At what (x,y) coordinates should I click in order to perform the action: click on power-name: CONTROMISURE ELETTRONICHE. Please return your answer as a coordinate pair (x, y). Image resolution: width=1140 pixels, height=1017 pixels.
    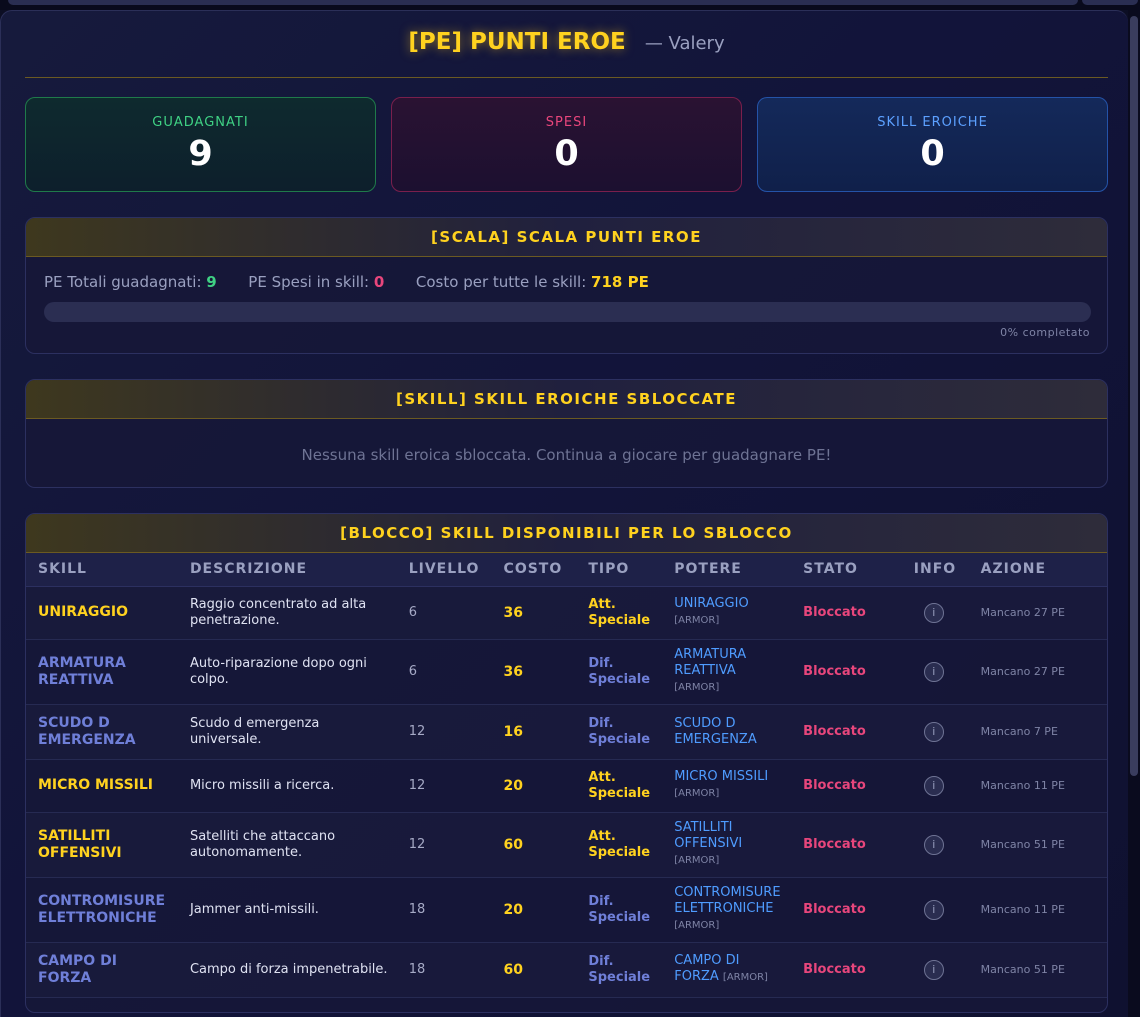
    Looking at the image, I should click on (727, 900).